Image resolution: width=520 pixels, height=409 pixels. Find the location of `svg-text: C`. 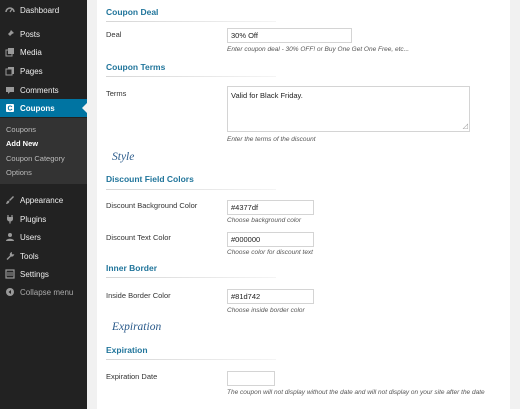

svg-text: C is located at coordinates (9, 109).